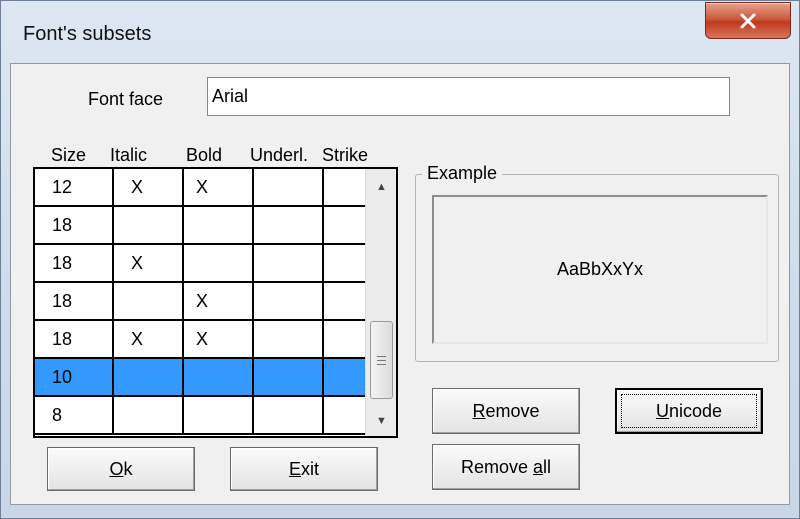 The image size is (800, 519). I want to click on column-header-bold: Bold, so click(204, 155).